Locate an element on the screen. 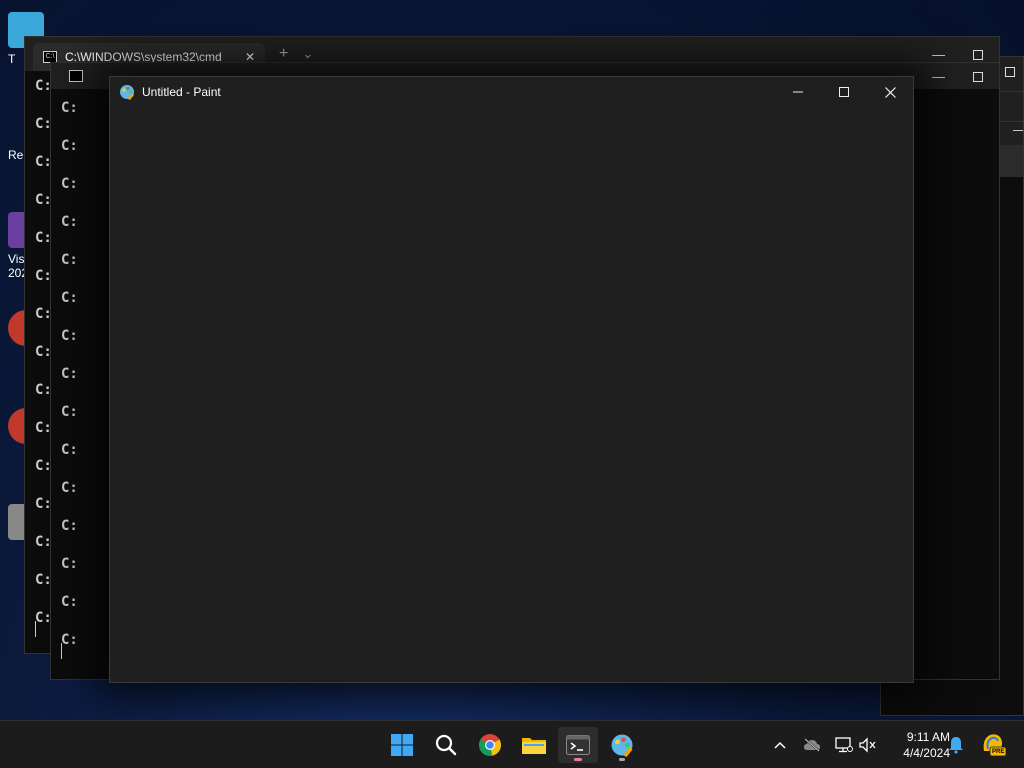  maximize-button is located at coordinates (844, 92).